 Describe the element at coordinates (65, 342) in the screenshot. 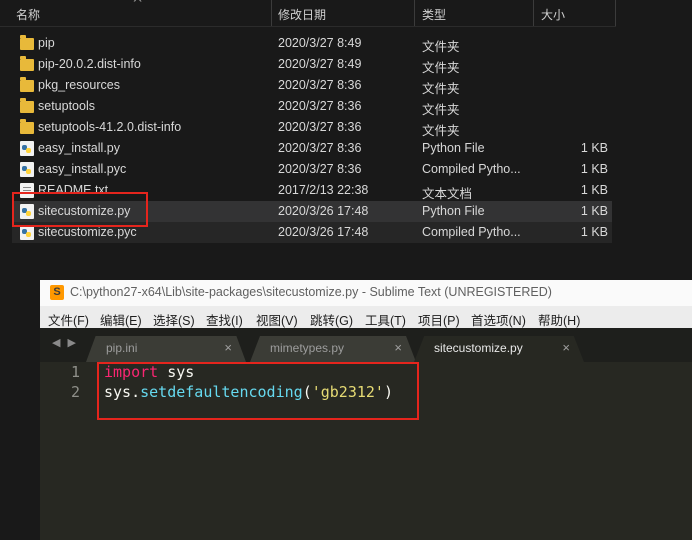

I see `tab-scroll-arrows-icon: ◀ ▶` at that location.